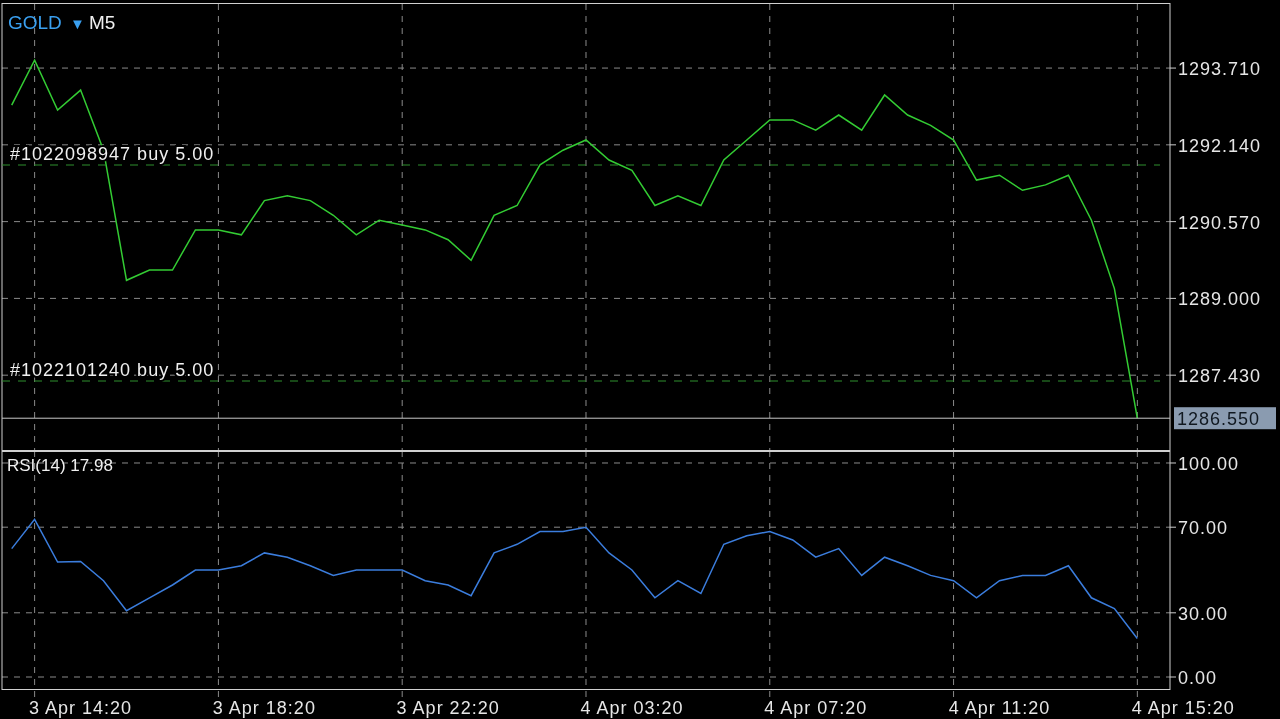 Image resolution: width=1280 pixels, height=719 pixels. Describe the element at coordinates (1220, 376) in the screenshot. I see `price-axis-label: 1287.430` at that location.